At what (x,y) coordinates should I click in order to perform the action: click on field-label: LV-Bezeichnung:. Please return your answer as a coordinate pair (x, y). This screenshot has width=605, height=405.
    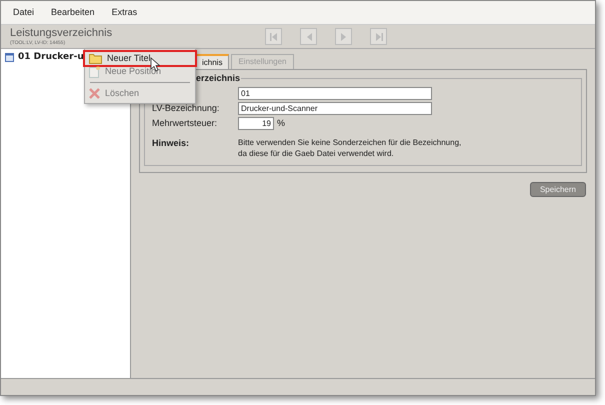
    Looking at the image, I should click on (186, 107).